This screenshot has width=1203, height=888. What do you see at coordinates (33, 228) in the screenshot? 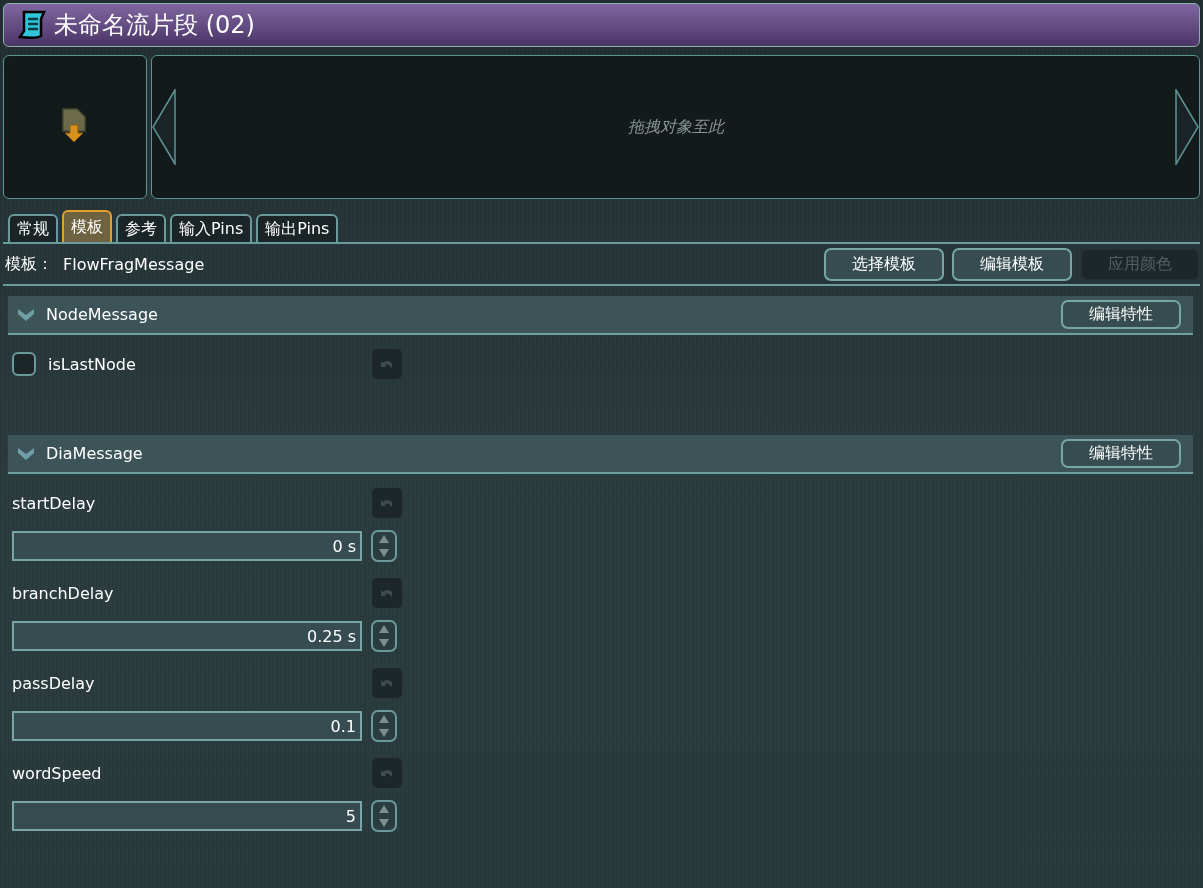
I see `tab: 常规` at bounding box center [33, 228].